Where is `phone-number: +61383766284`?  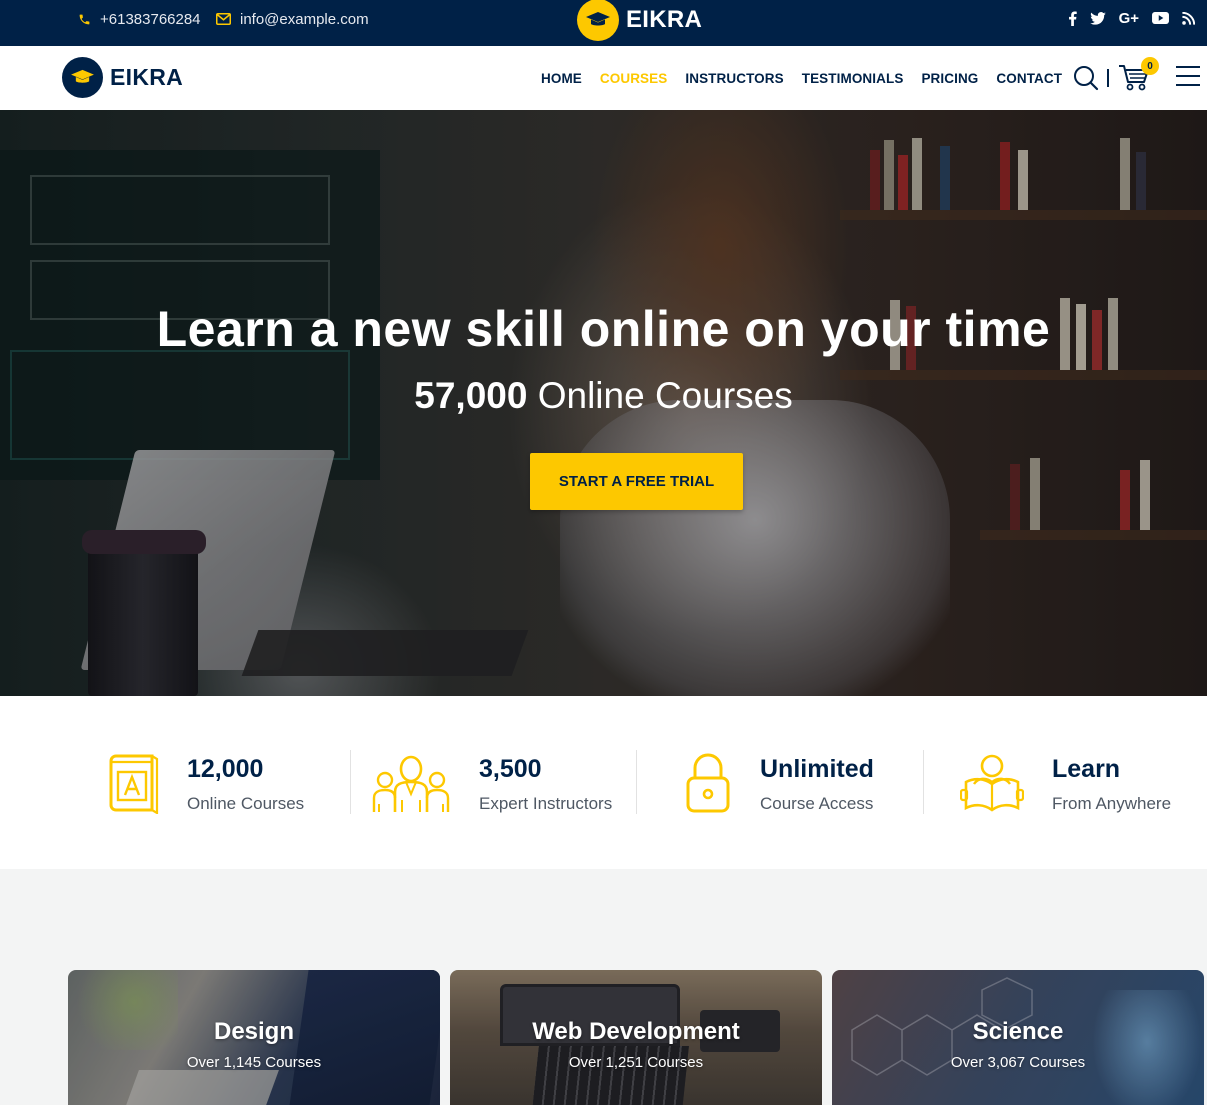 phone-number: +61383766284 is located at coordinates (150, 19).